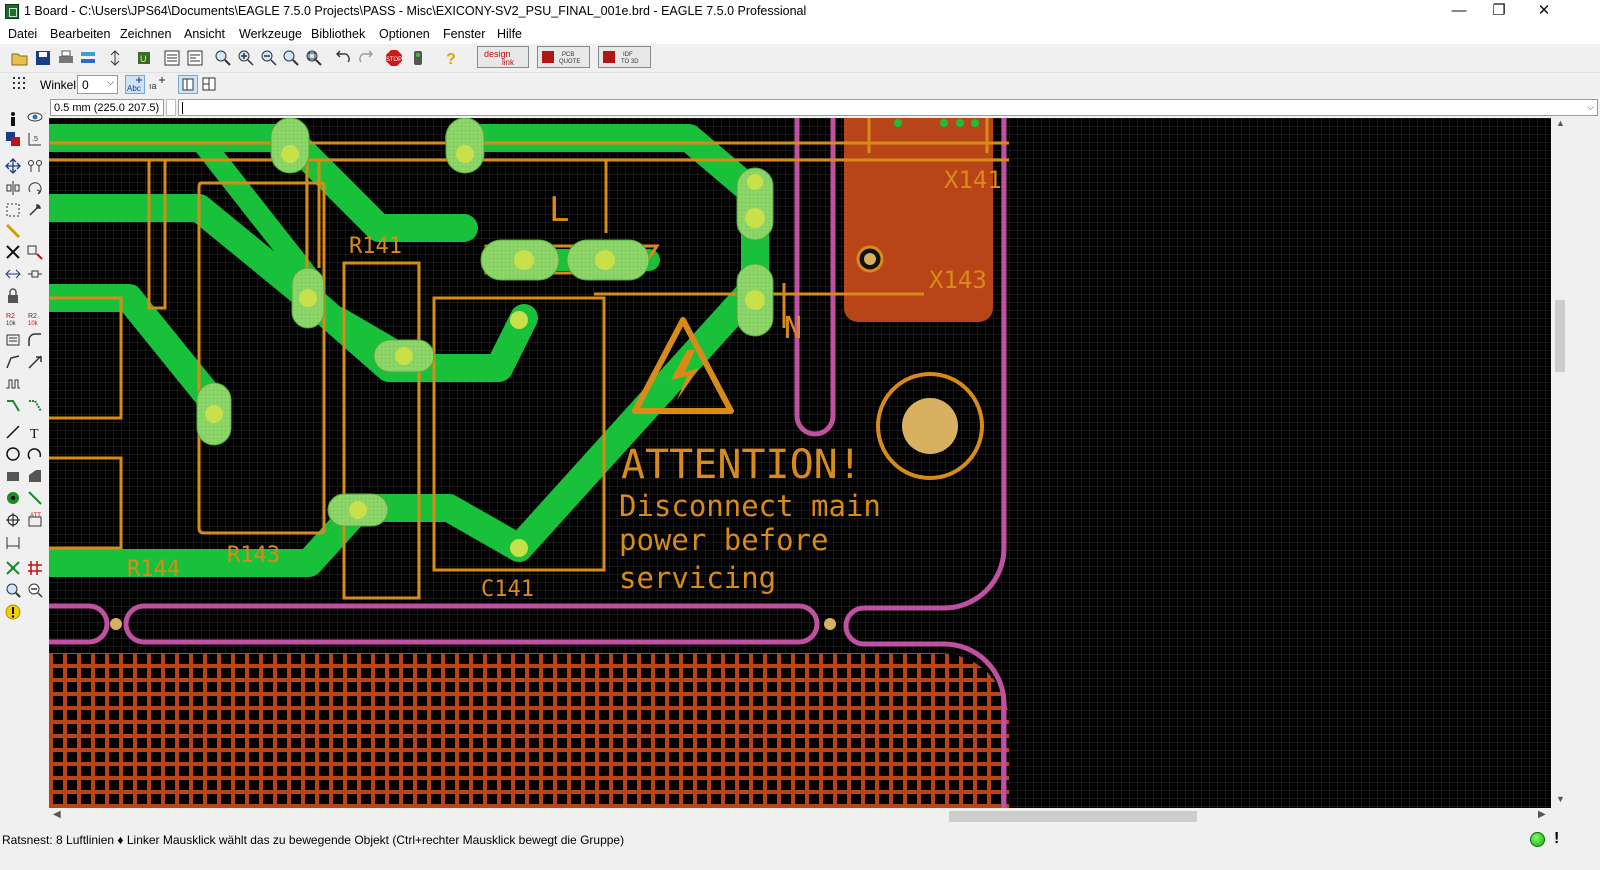 The image size is (1600, 870). What do you see at coordinates (1590, 107) in the screenshot?
I see `chevron-down-icon: ⌵` at bounding box center [1590, 107].